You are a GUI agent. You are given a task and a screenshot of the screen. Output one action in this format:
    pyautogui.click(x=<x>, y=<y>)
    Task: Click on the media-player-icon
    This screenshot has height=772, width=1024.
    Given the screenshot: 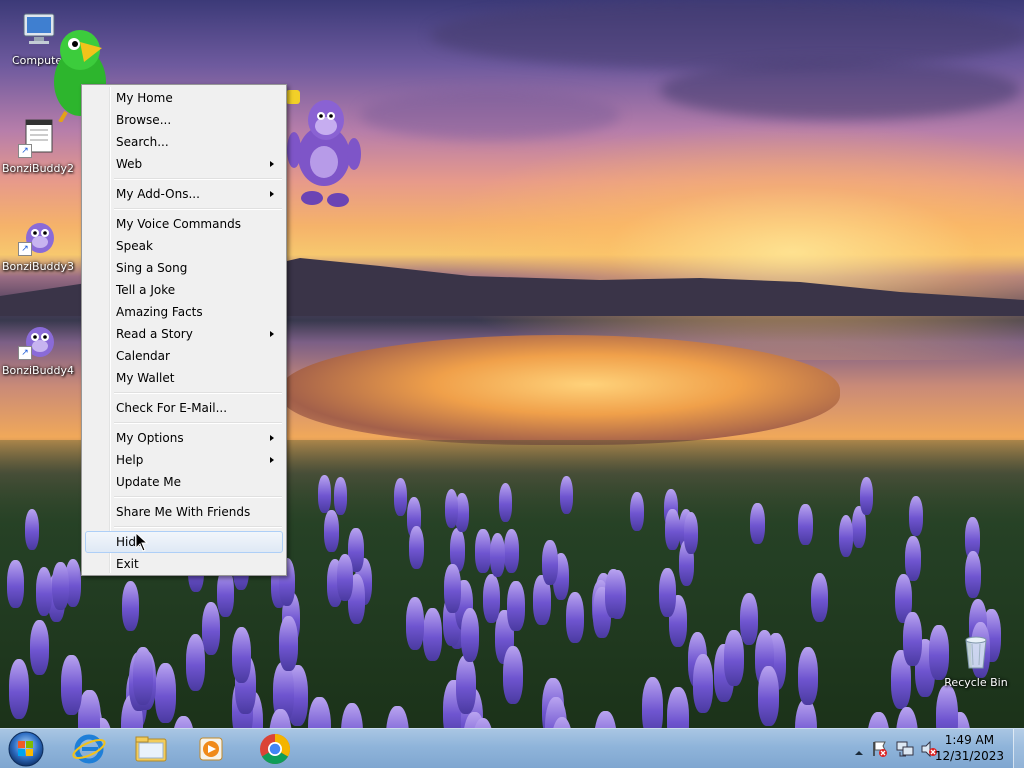 What is the action you would take?
    pyautogui.click(x=211, y=749)
    